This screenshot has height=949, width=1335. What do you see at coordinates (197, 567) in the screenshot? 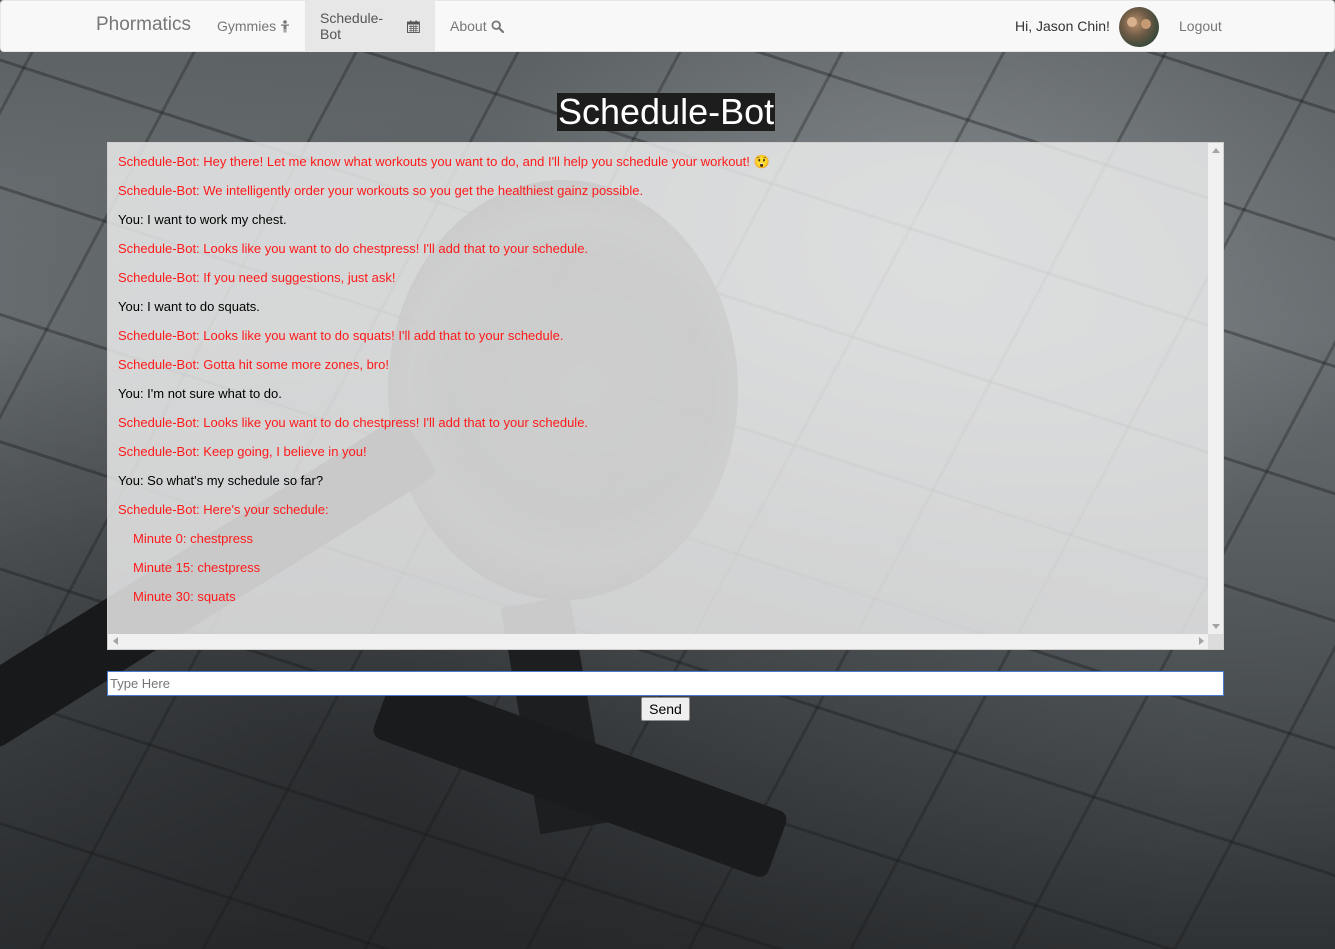
I see `bot-message: Minute 15: chestpress` at bounding box center [197, 567].